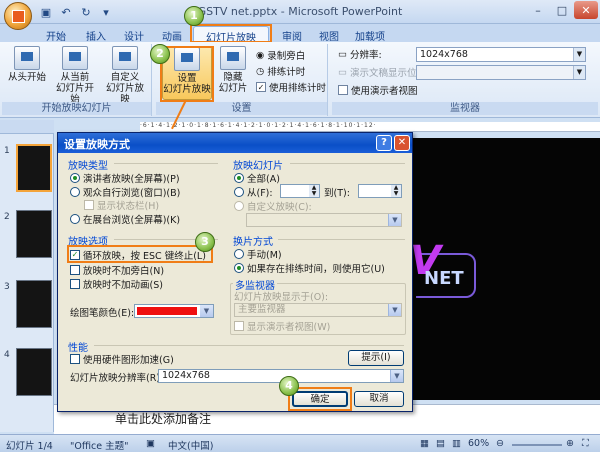 The height and width of the screenshot is (452, 600). I want to click on resolution-label: ▭ 分辨率:, so click(360, 55).